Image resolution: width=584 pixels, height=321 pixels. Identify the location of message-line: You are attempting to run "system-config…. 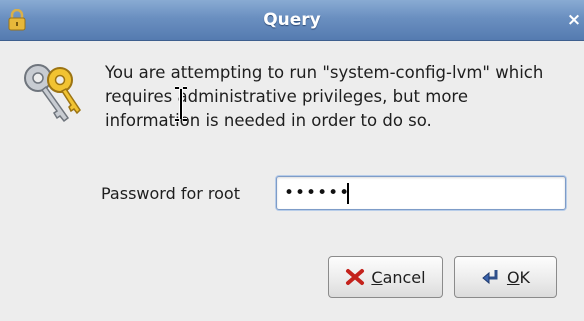
(324, 72).